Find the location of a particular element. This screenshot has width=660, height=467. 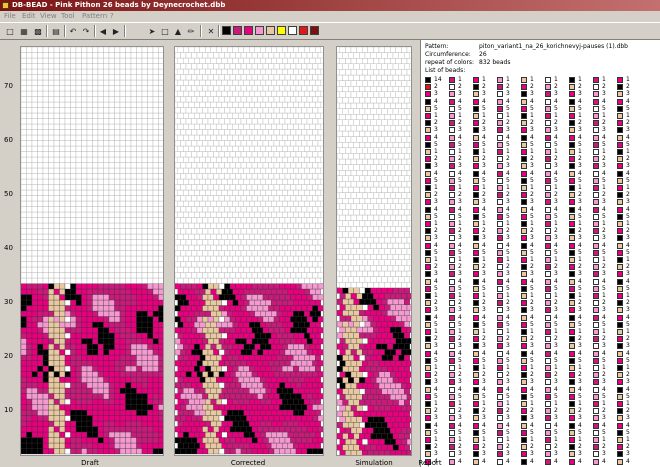

close-icon: ✕ is located at coordinates (211, 31).